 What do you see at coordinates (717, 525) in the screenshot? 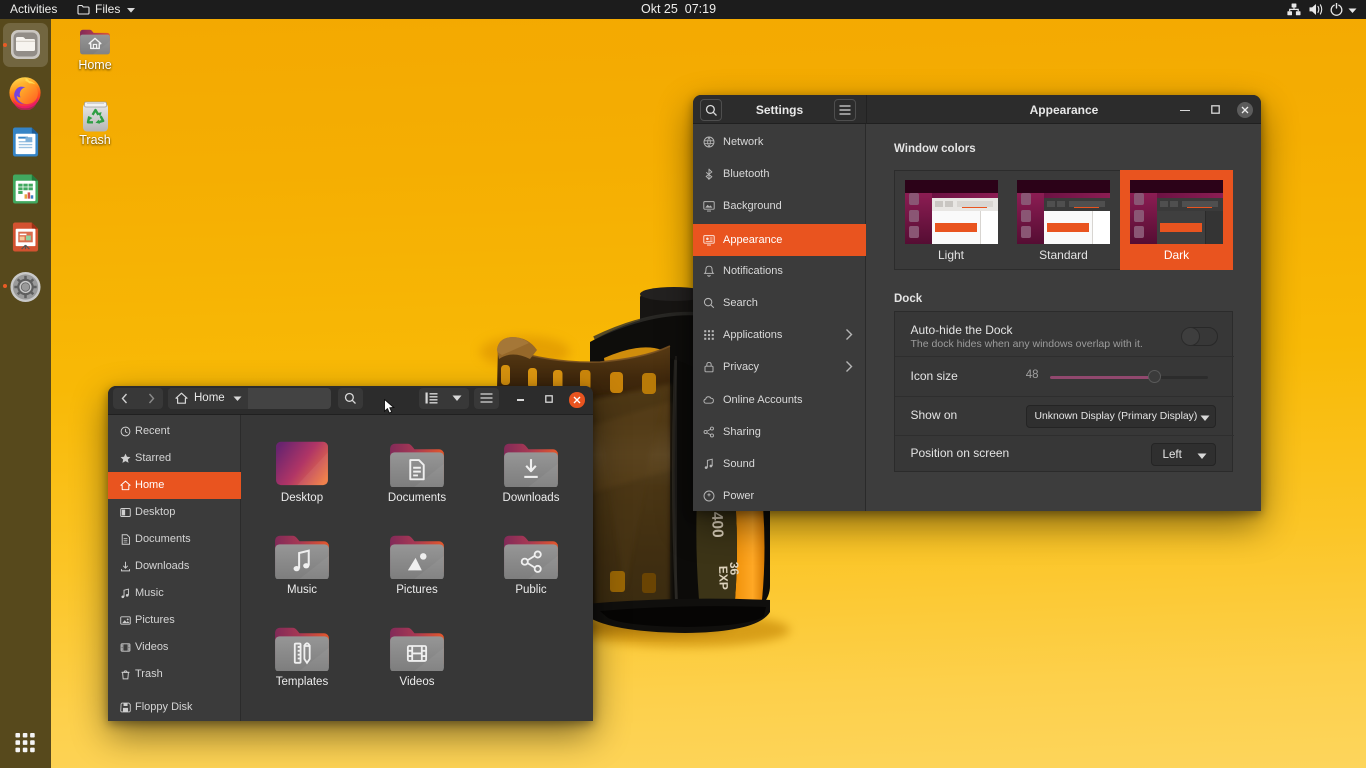
I see `svg-text: 400` at bounding box center [717, 525].